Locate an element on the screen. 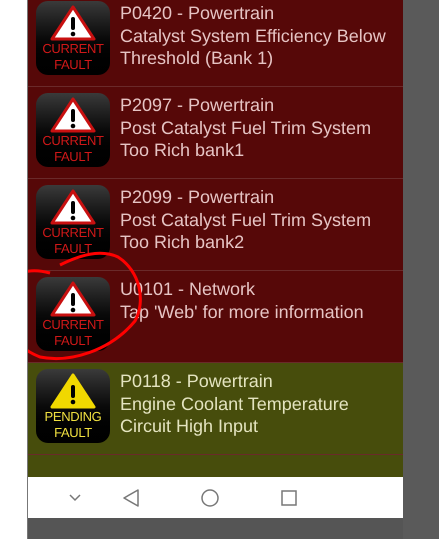 Image resolution: width=439 pixels, height=539 pixels. back-icon is located at coordinates (131, 497).